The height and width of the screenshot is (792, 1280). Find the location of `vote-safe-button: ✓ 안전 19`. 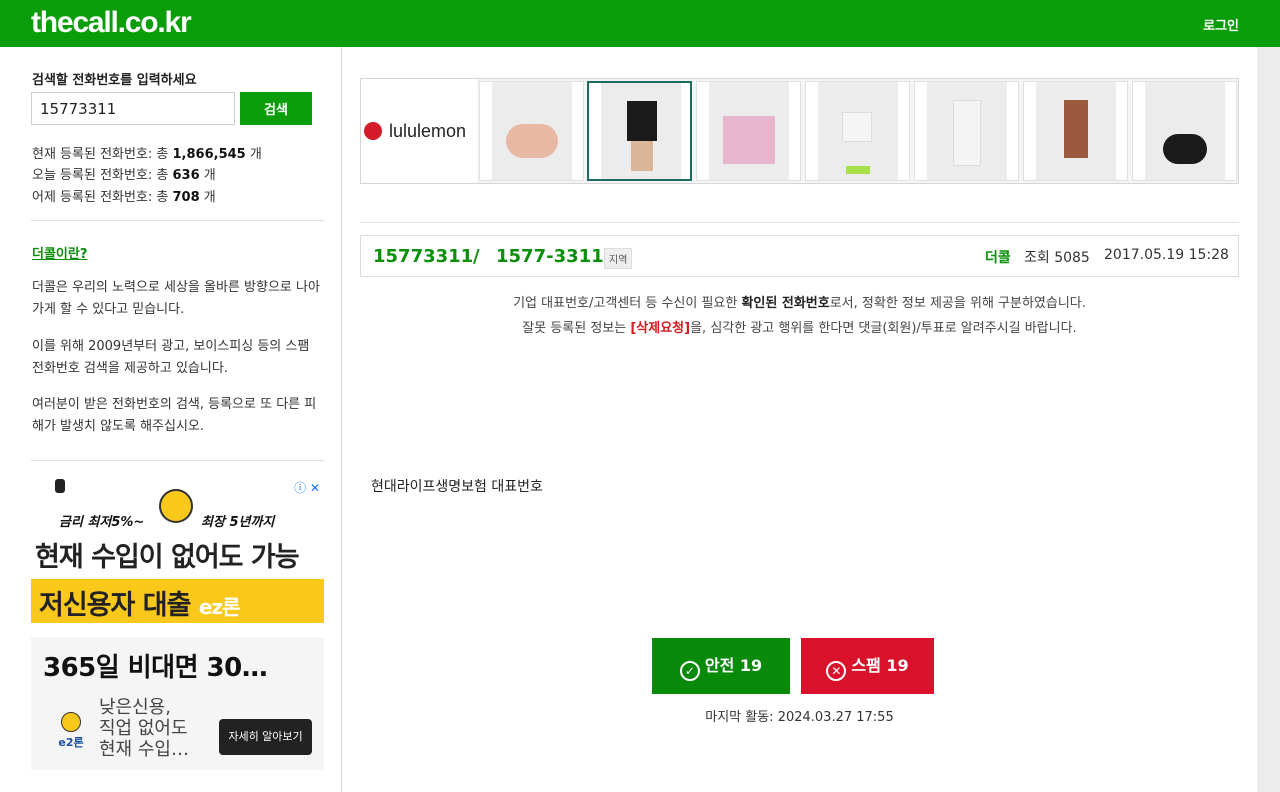

vote-safe-button: ✓ 안전 19 is located at coordinates (721, 666).